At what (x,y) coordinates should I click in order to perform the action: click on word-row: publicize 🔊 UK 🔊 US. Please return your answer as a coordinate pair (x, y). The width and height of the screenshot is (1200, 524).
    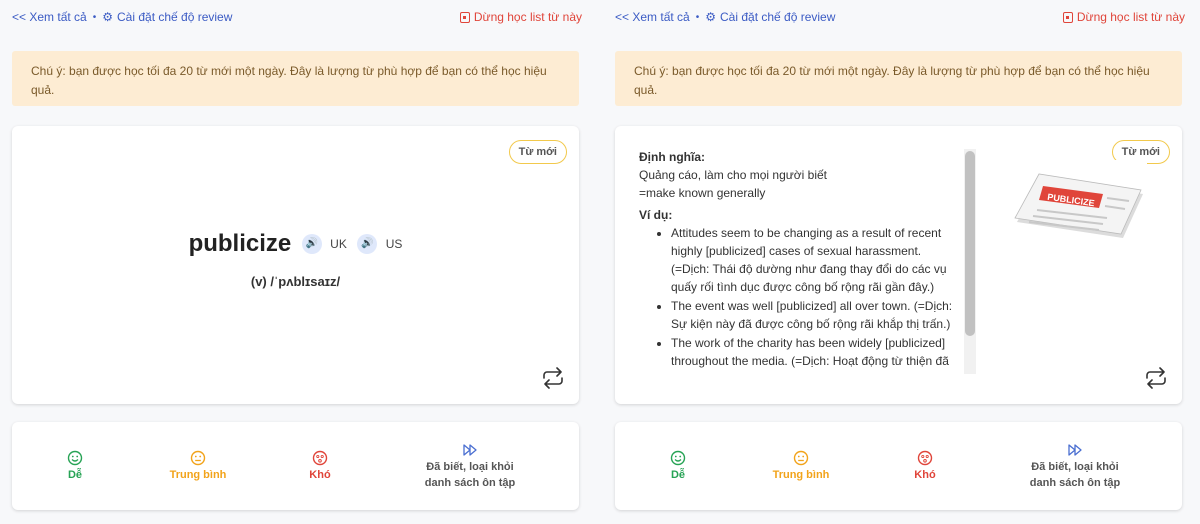
    Looking at the image, I should click on (295, 244).